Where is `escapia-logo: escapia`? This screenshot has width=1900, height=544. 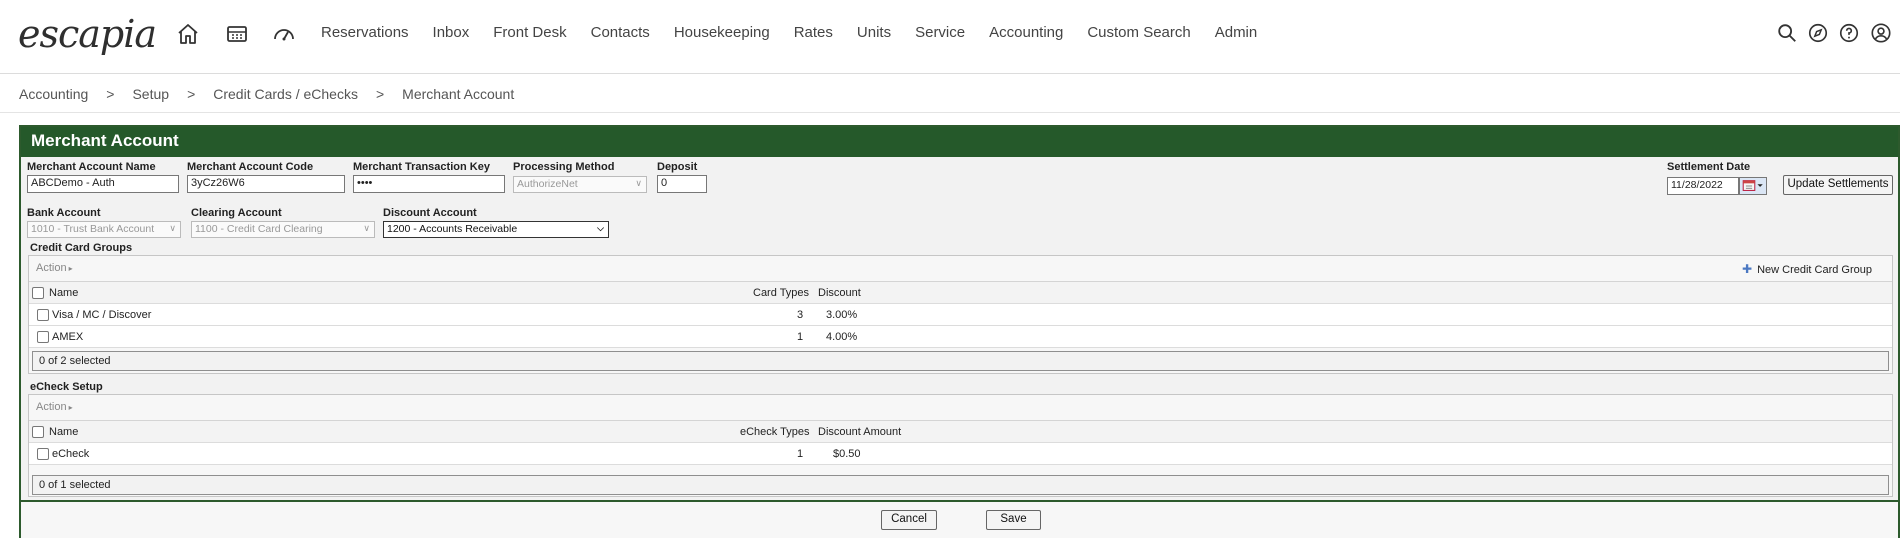 escapia-logo: escapia is located at coordinates (87, 34).